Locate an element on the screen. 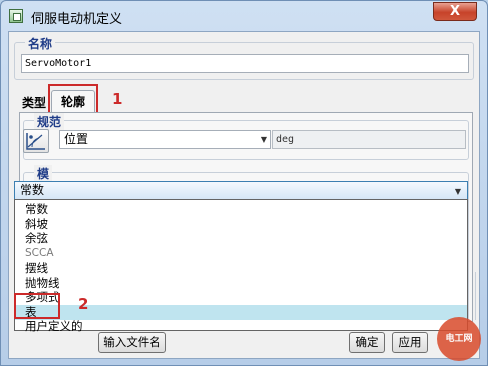 The image size is (488, 366). title-bar: 伺服电动机定义 X is located at coordinates (244, 16).